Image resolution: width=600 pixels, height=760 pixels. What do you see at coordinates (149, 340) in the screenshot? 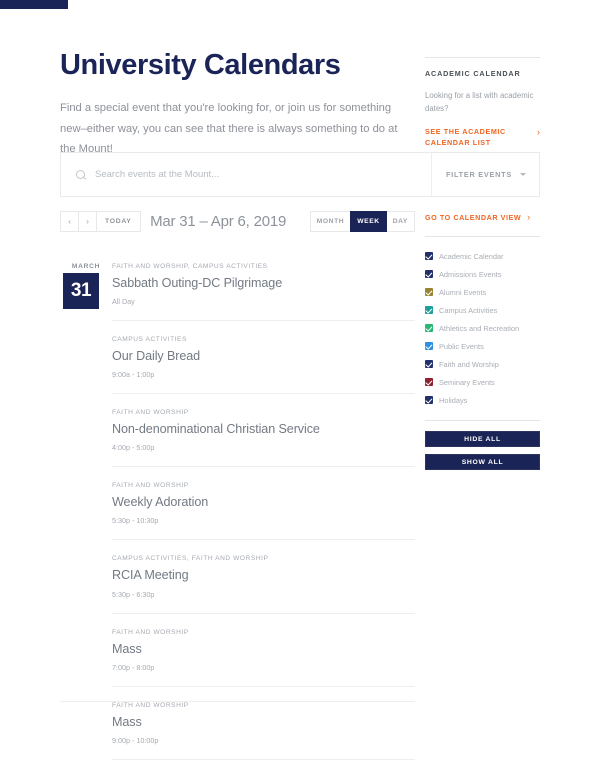
I see `event-categories: CAMPUS ACTIVITIES` at bounding box center [149, 340].